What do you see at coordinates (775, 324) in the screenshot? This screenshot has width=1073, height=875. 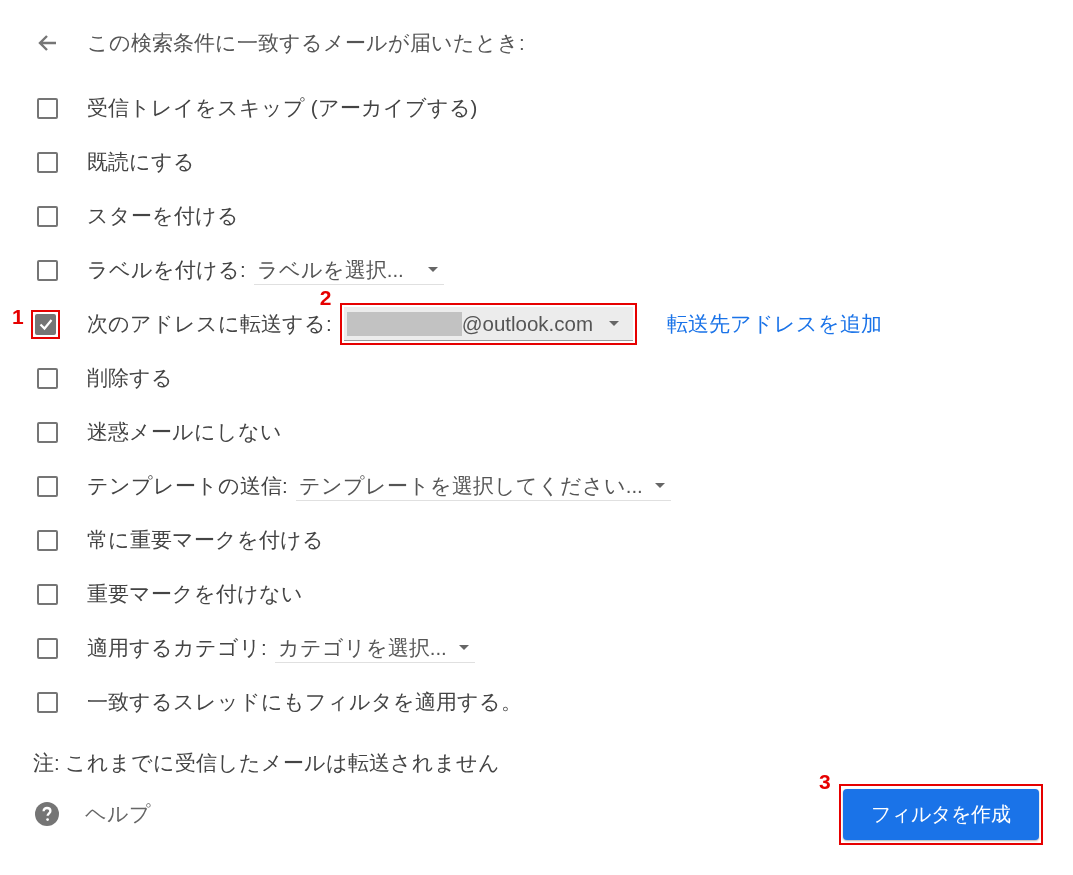 I see `add-forwarding-address-link: 転送先アドレスを追加` at bounding box center [775, 324].